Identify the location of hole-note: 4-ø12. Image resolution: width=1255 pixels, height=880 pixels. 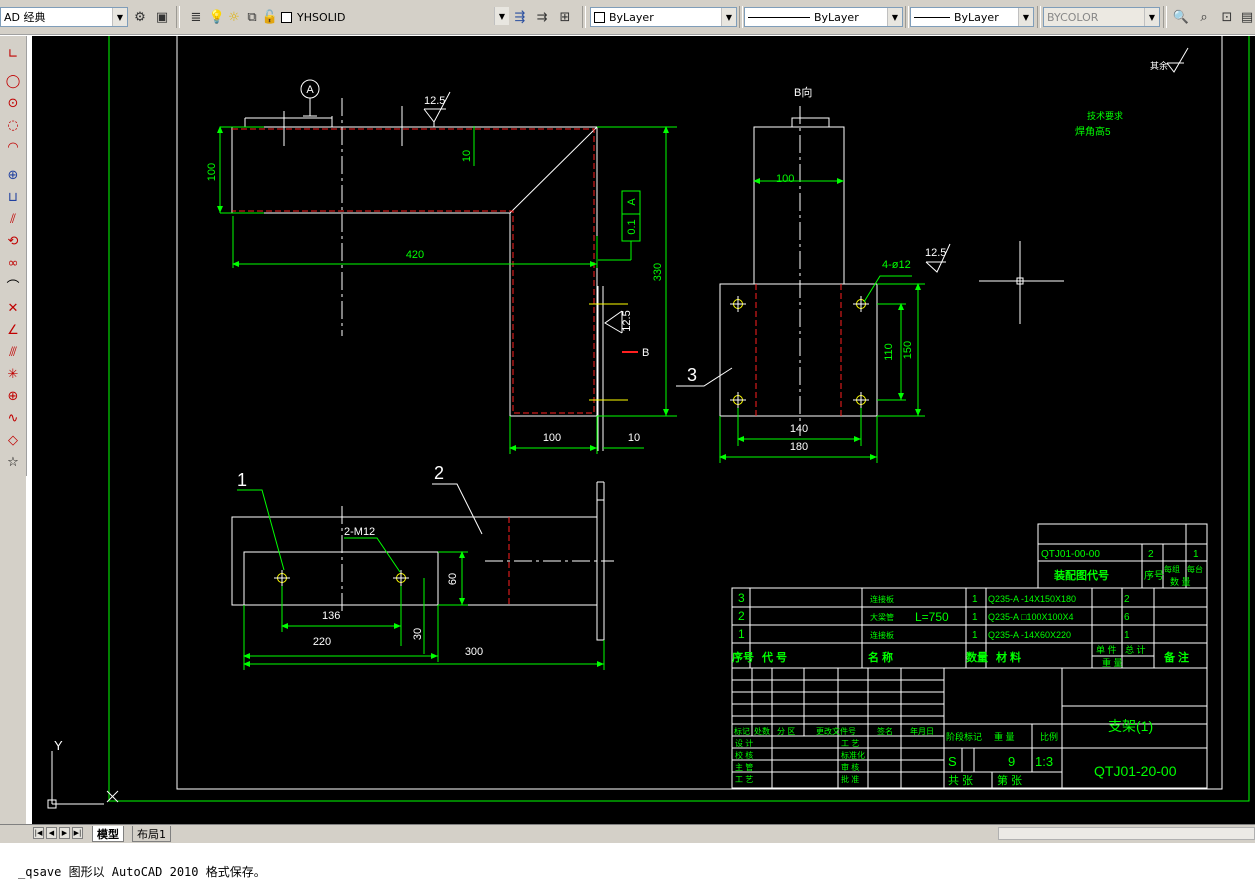
(896, 265).